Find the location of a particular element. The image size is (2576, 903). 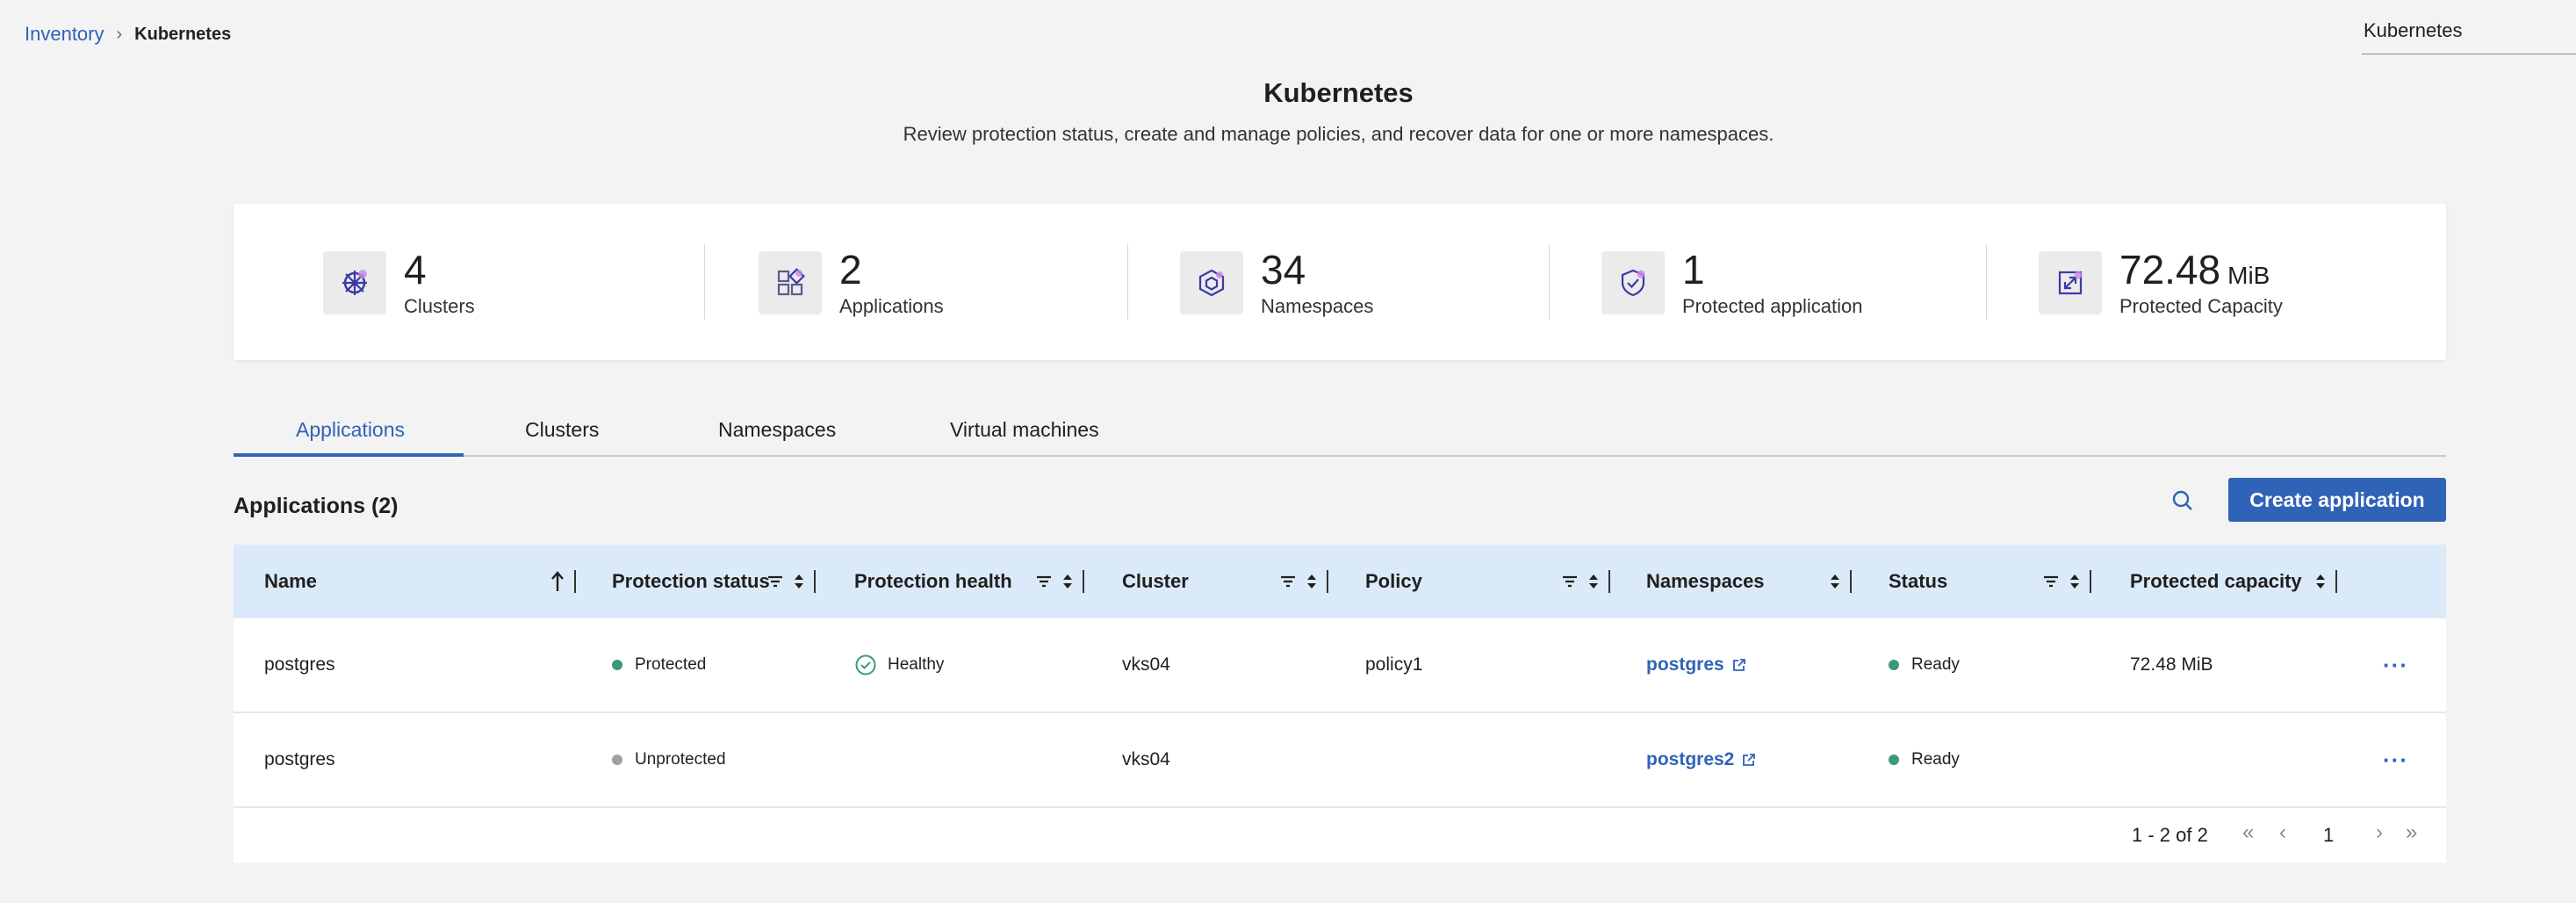

status-text: Ready is located at coordinates (1935, 664).